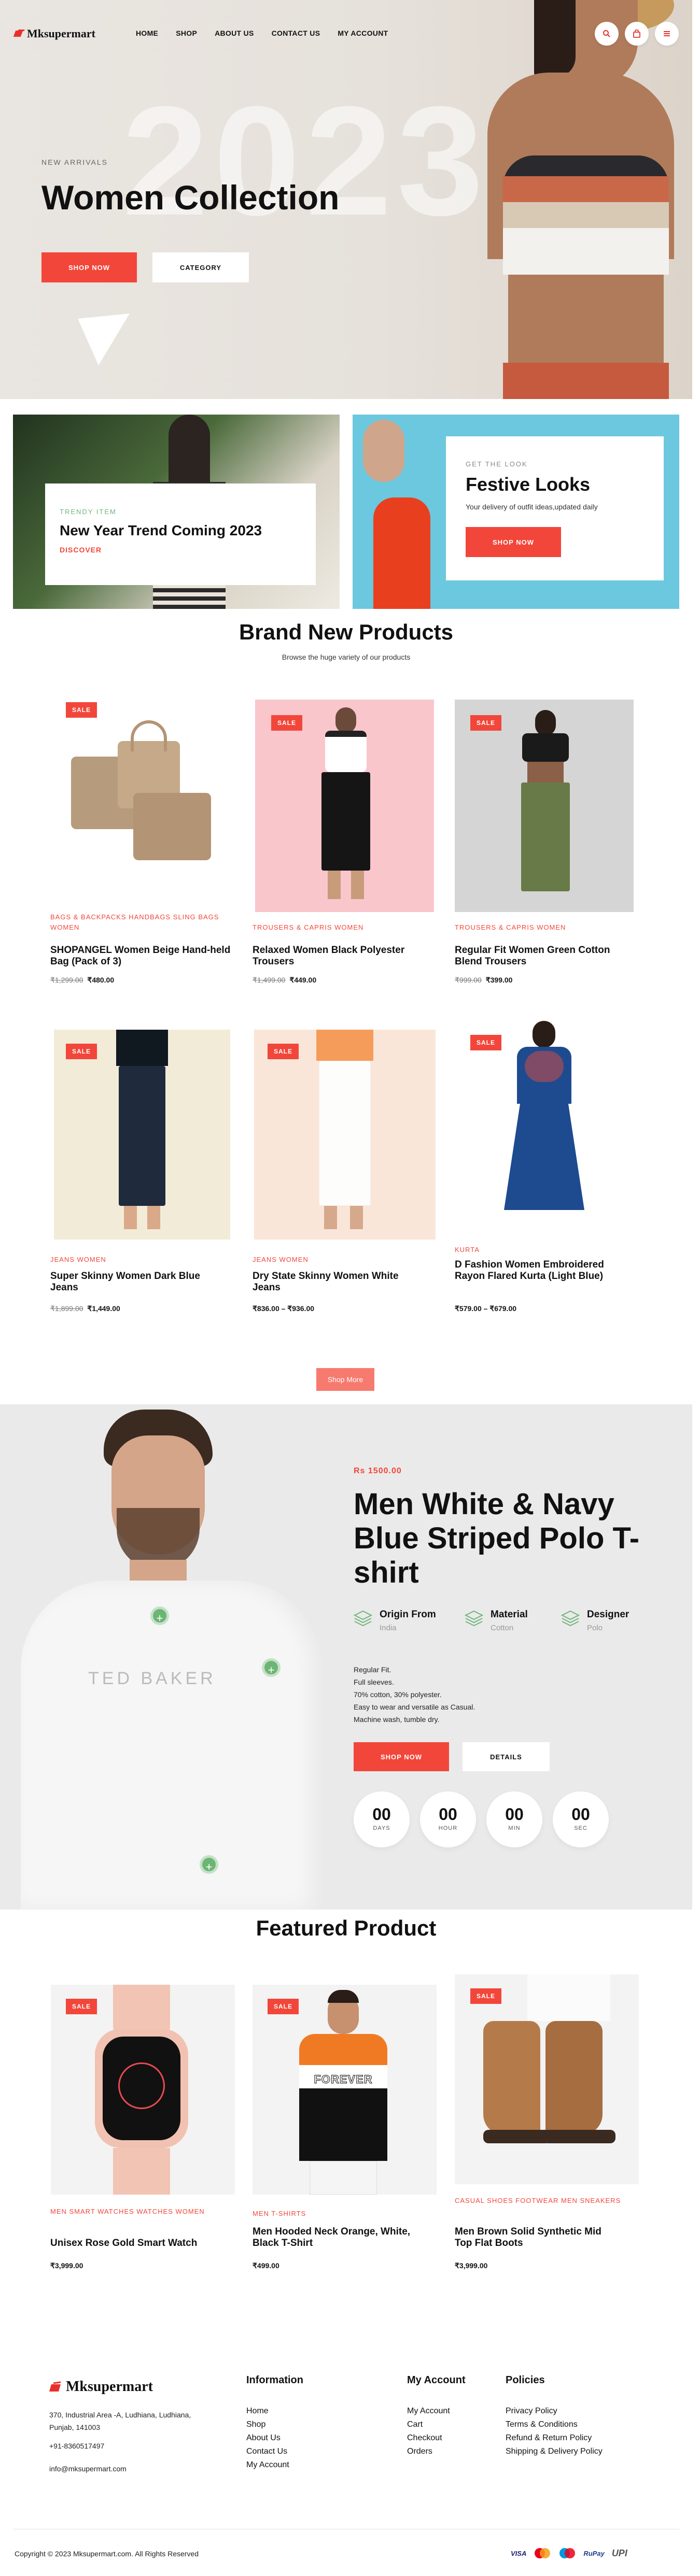 The width and height of the screenshot is (700, 2576). I want to click on product-image-kurta, so click(544, 1127).